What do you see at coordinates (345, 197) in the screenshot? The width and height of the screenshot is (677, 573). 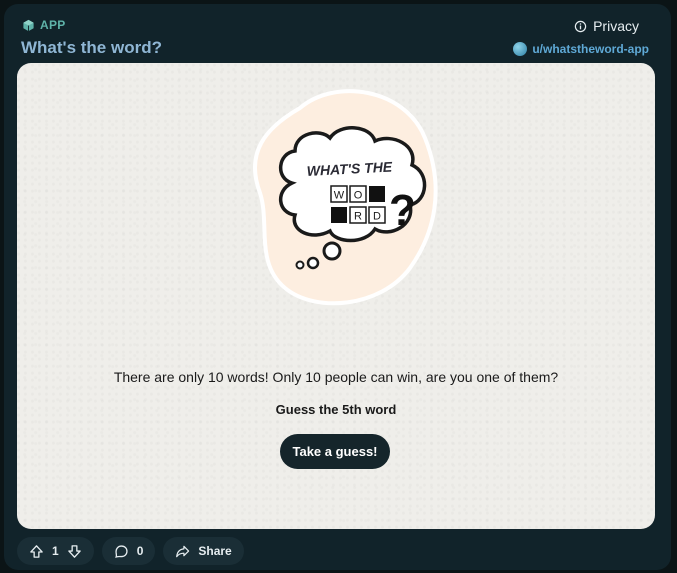 I see `game-logo: WHAT'S THE W O R D ?` at bounding box center [345, 197].